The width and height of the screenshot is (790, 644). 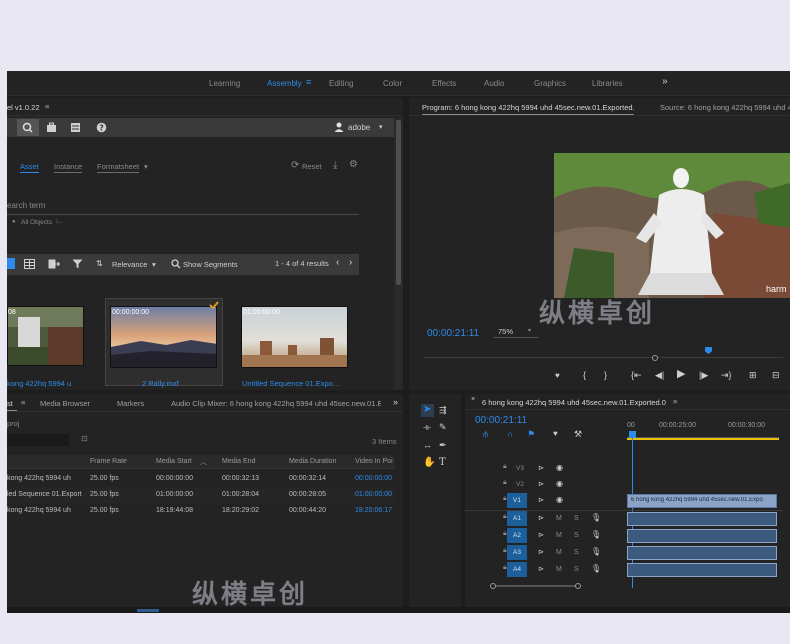 What do you see at coordinates (632, 434) in the screenshot?
I see `timeline-playhead-head` at bounding box center [632, 434].